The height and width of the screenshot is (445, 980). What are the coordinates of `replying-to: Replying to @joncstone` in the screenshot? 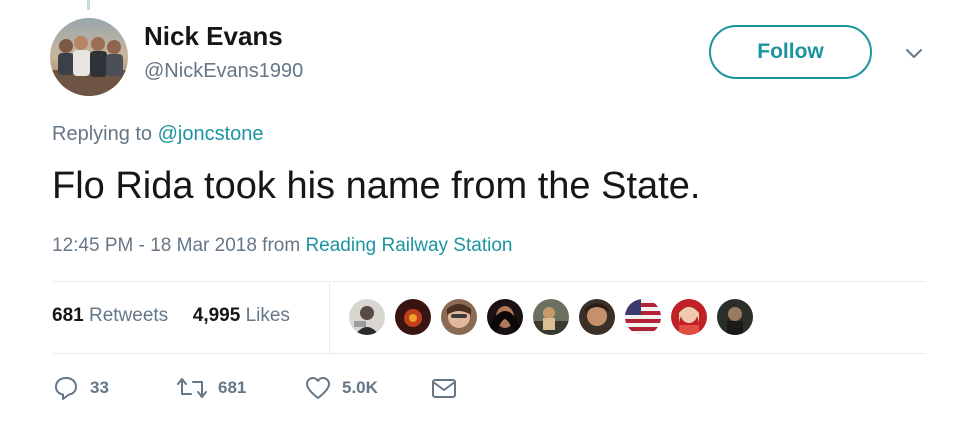 It's located at (158, 134).